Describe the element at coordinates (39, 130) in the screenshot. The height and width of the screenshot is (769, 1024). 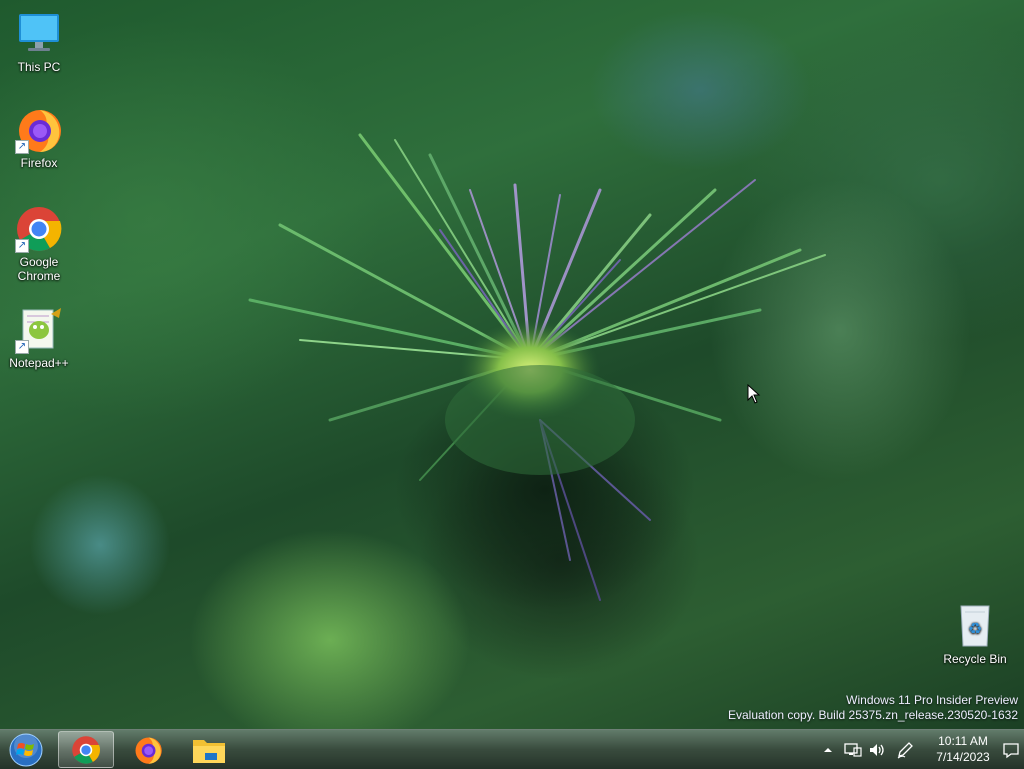
I see `firefox-icon: ↗` at that location.